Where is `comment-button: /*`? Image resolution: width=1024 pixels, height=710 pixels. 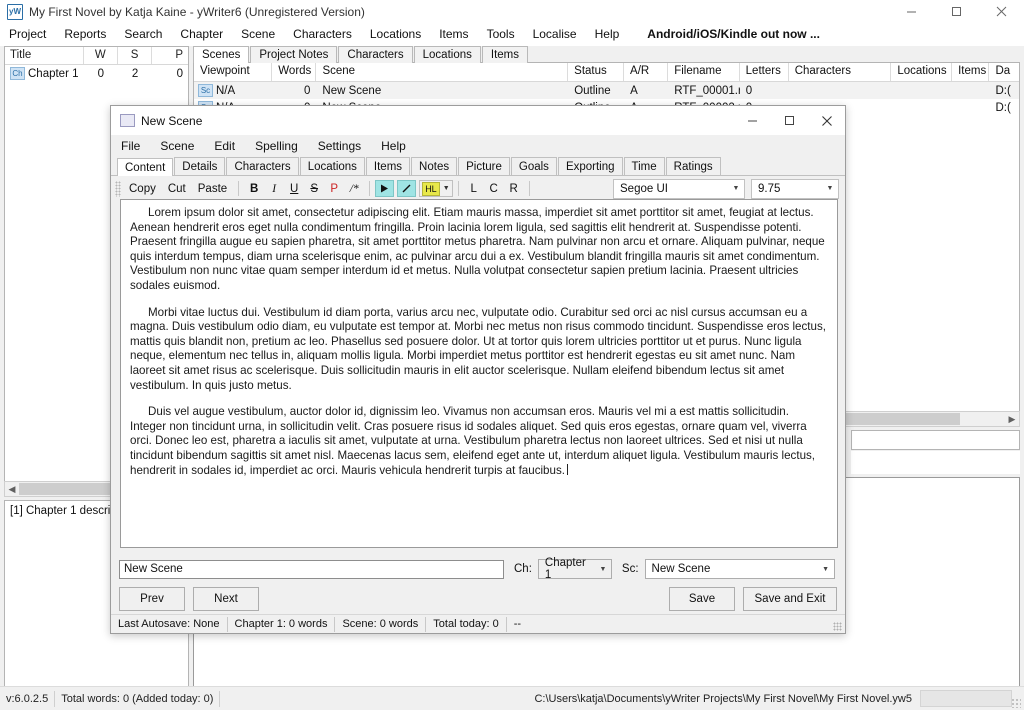
comment-button: /* is located at coordinates (354, 189).